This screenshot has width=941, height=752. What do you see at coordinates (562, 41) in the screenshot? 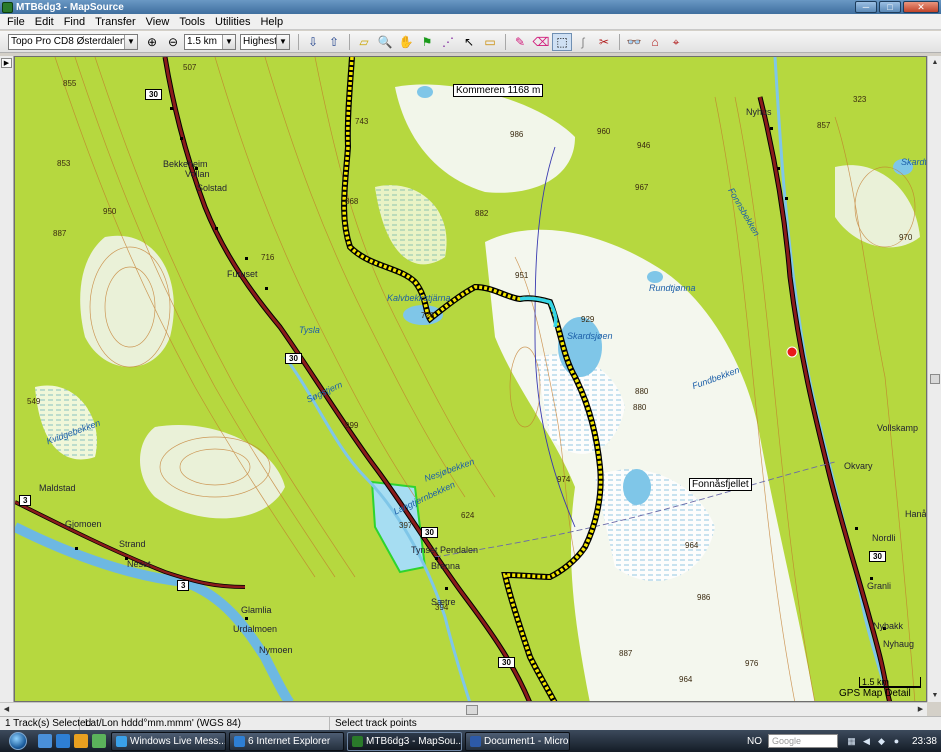
I see `select-track-points-icon: ⬚` at bounding box center [562, 41].